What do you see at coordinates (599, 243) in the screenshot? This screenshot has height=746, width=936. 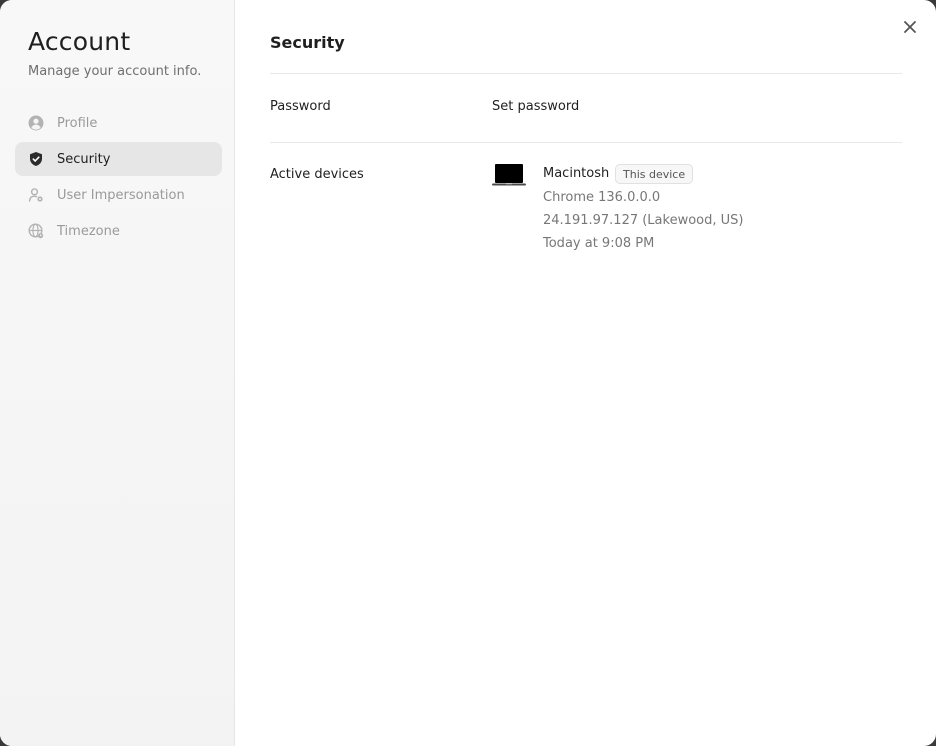 I see `device-last-active: Today at 9:08 PM` at bounding box center [599, 243].